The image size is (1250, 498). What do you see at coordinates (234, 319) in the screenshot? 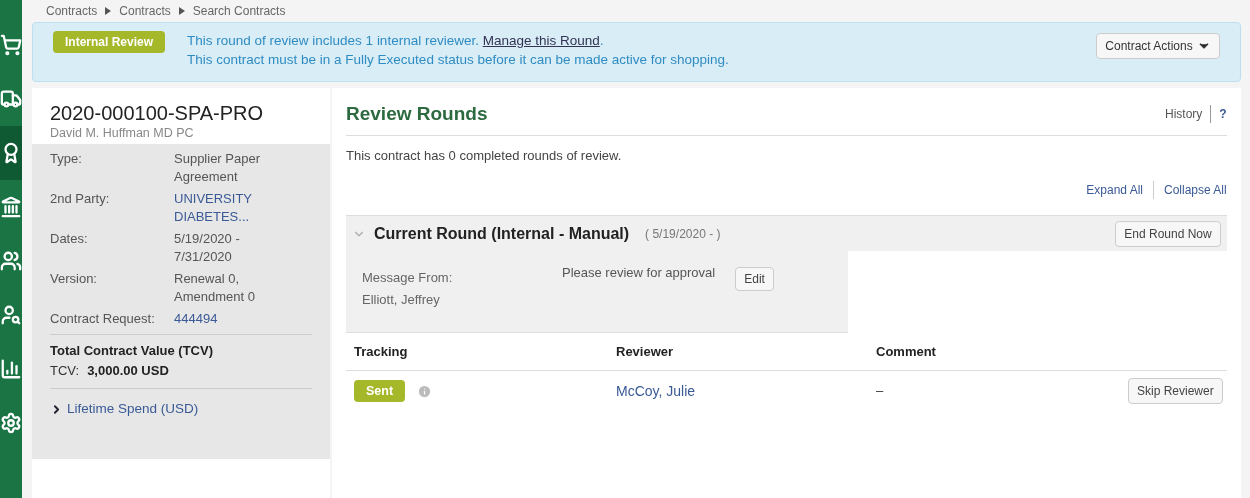
I see `field-link: 444494` at bounding box center [234, 319].